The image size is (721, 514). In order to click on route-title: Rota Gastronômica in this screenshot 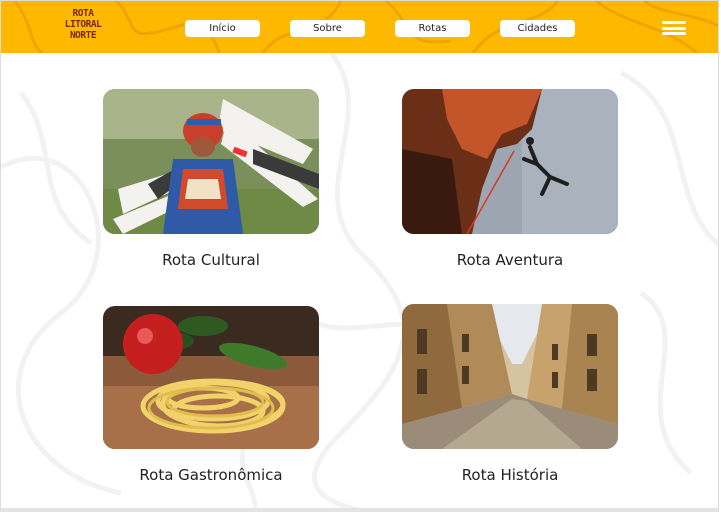, I will do `click(211, 475)`.